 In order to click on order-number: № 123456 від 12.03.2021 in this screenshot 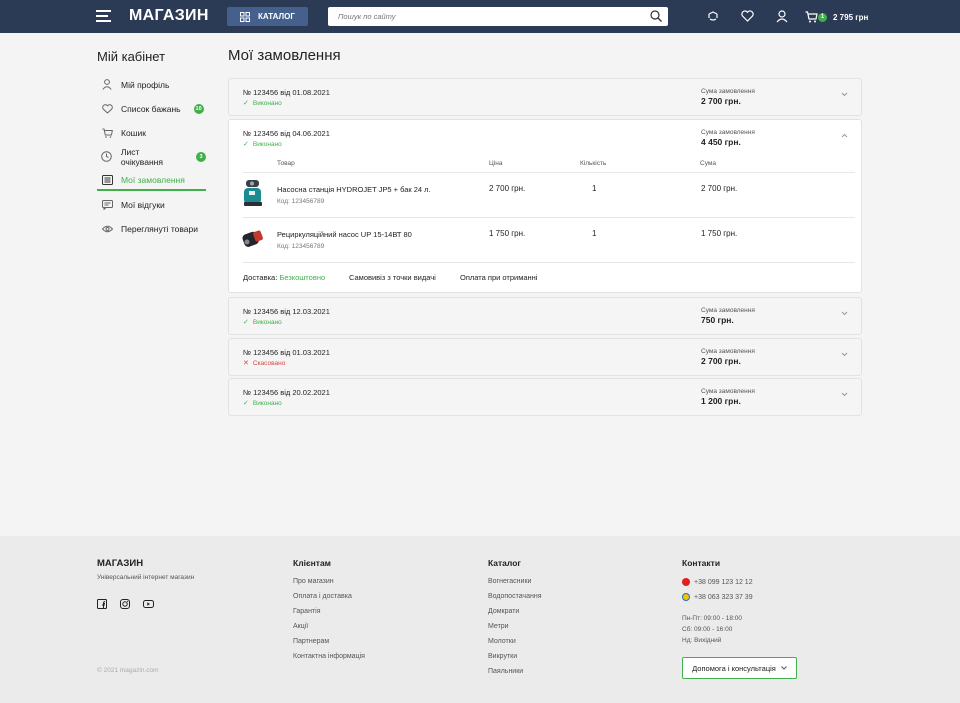, I will do `click(286, 311)`.